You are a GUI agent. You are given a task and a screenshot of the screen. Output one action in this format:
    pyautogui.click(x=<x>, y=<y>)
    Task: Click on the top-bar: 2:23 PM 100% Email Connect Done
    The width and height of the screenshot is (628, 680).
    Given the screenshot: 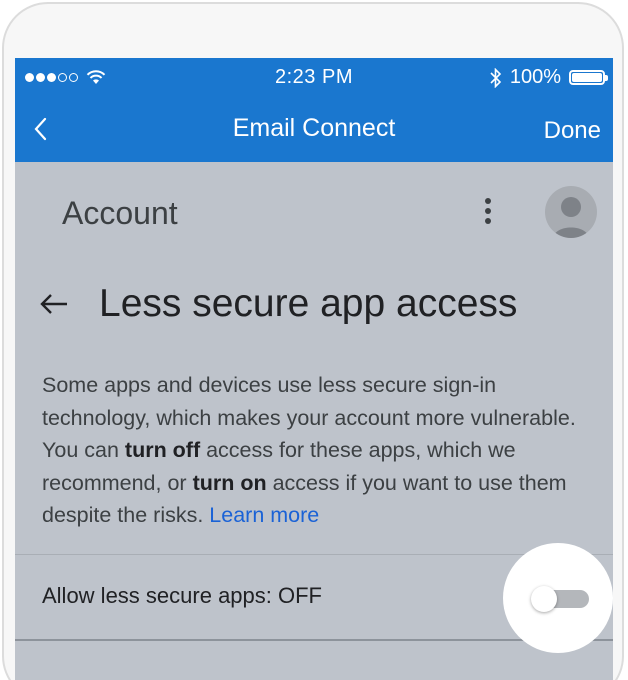 What is the action you would take?
    pyautogui.click(x=314, y=110)
    